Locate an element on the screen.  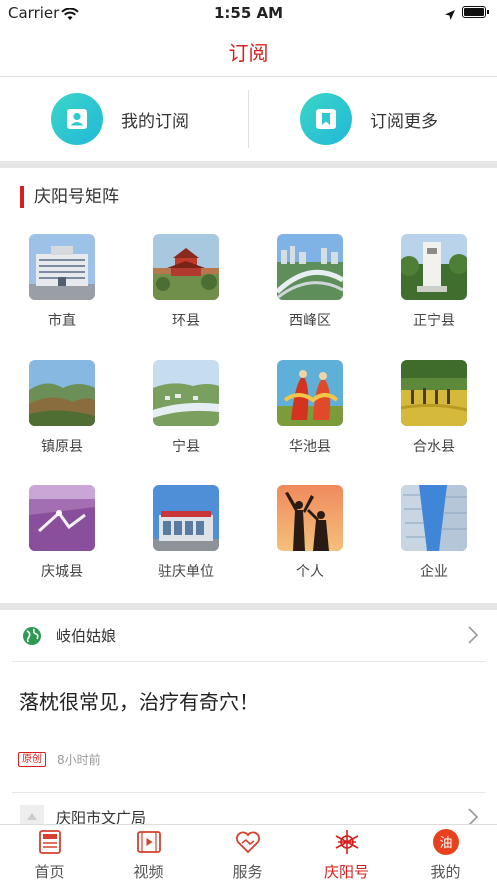
matrix-item-heshui: 合水县 is located at coordinates (434, 408).